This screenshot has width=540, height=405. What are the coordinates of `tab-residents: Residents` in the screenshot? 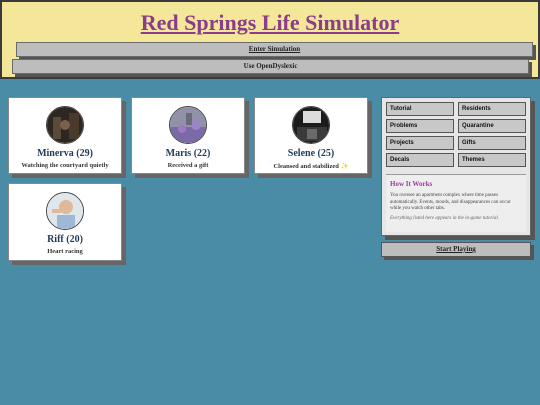 It's located at (492, 109).